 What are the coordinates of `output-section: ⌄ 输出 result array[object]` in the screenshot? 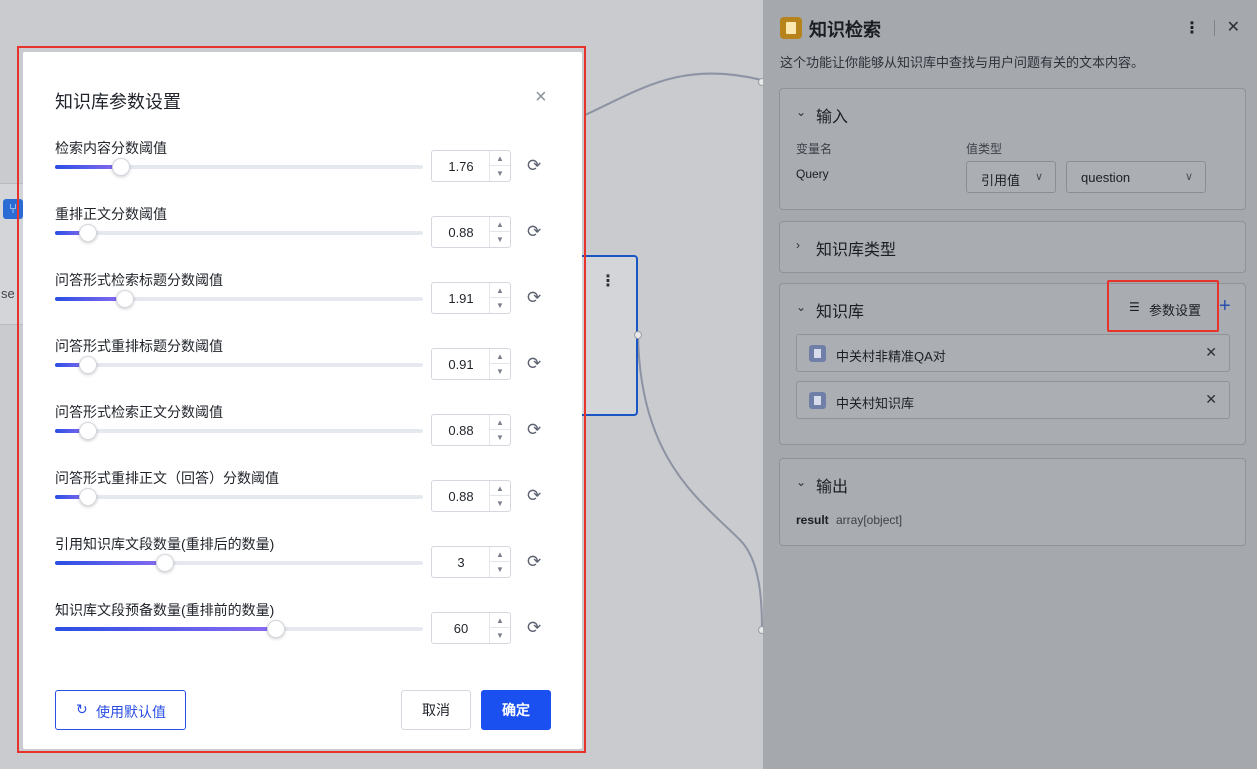 It's located at (1012, 502).